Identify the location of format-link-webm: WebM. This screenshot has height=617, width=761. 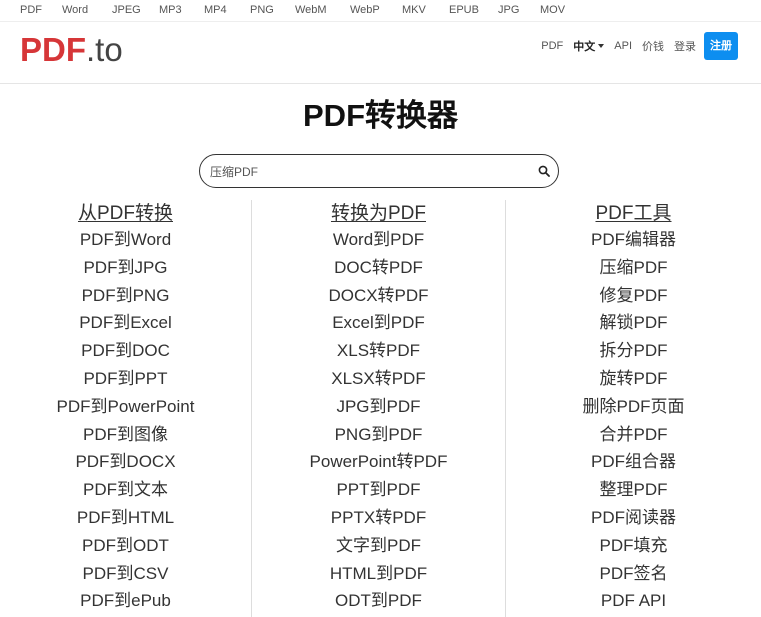
(311, 10).